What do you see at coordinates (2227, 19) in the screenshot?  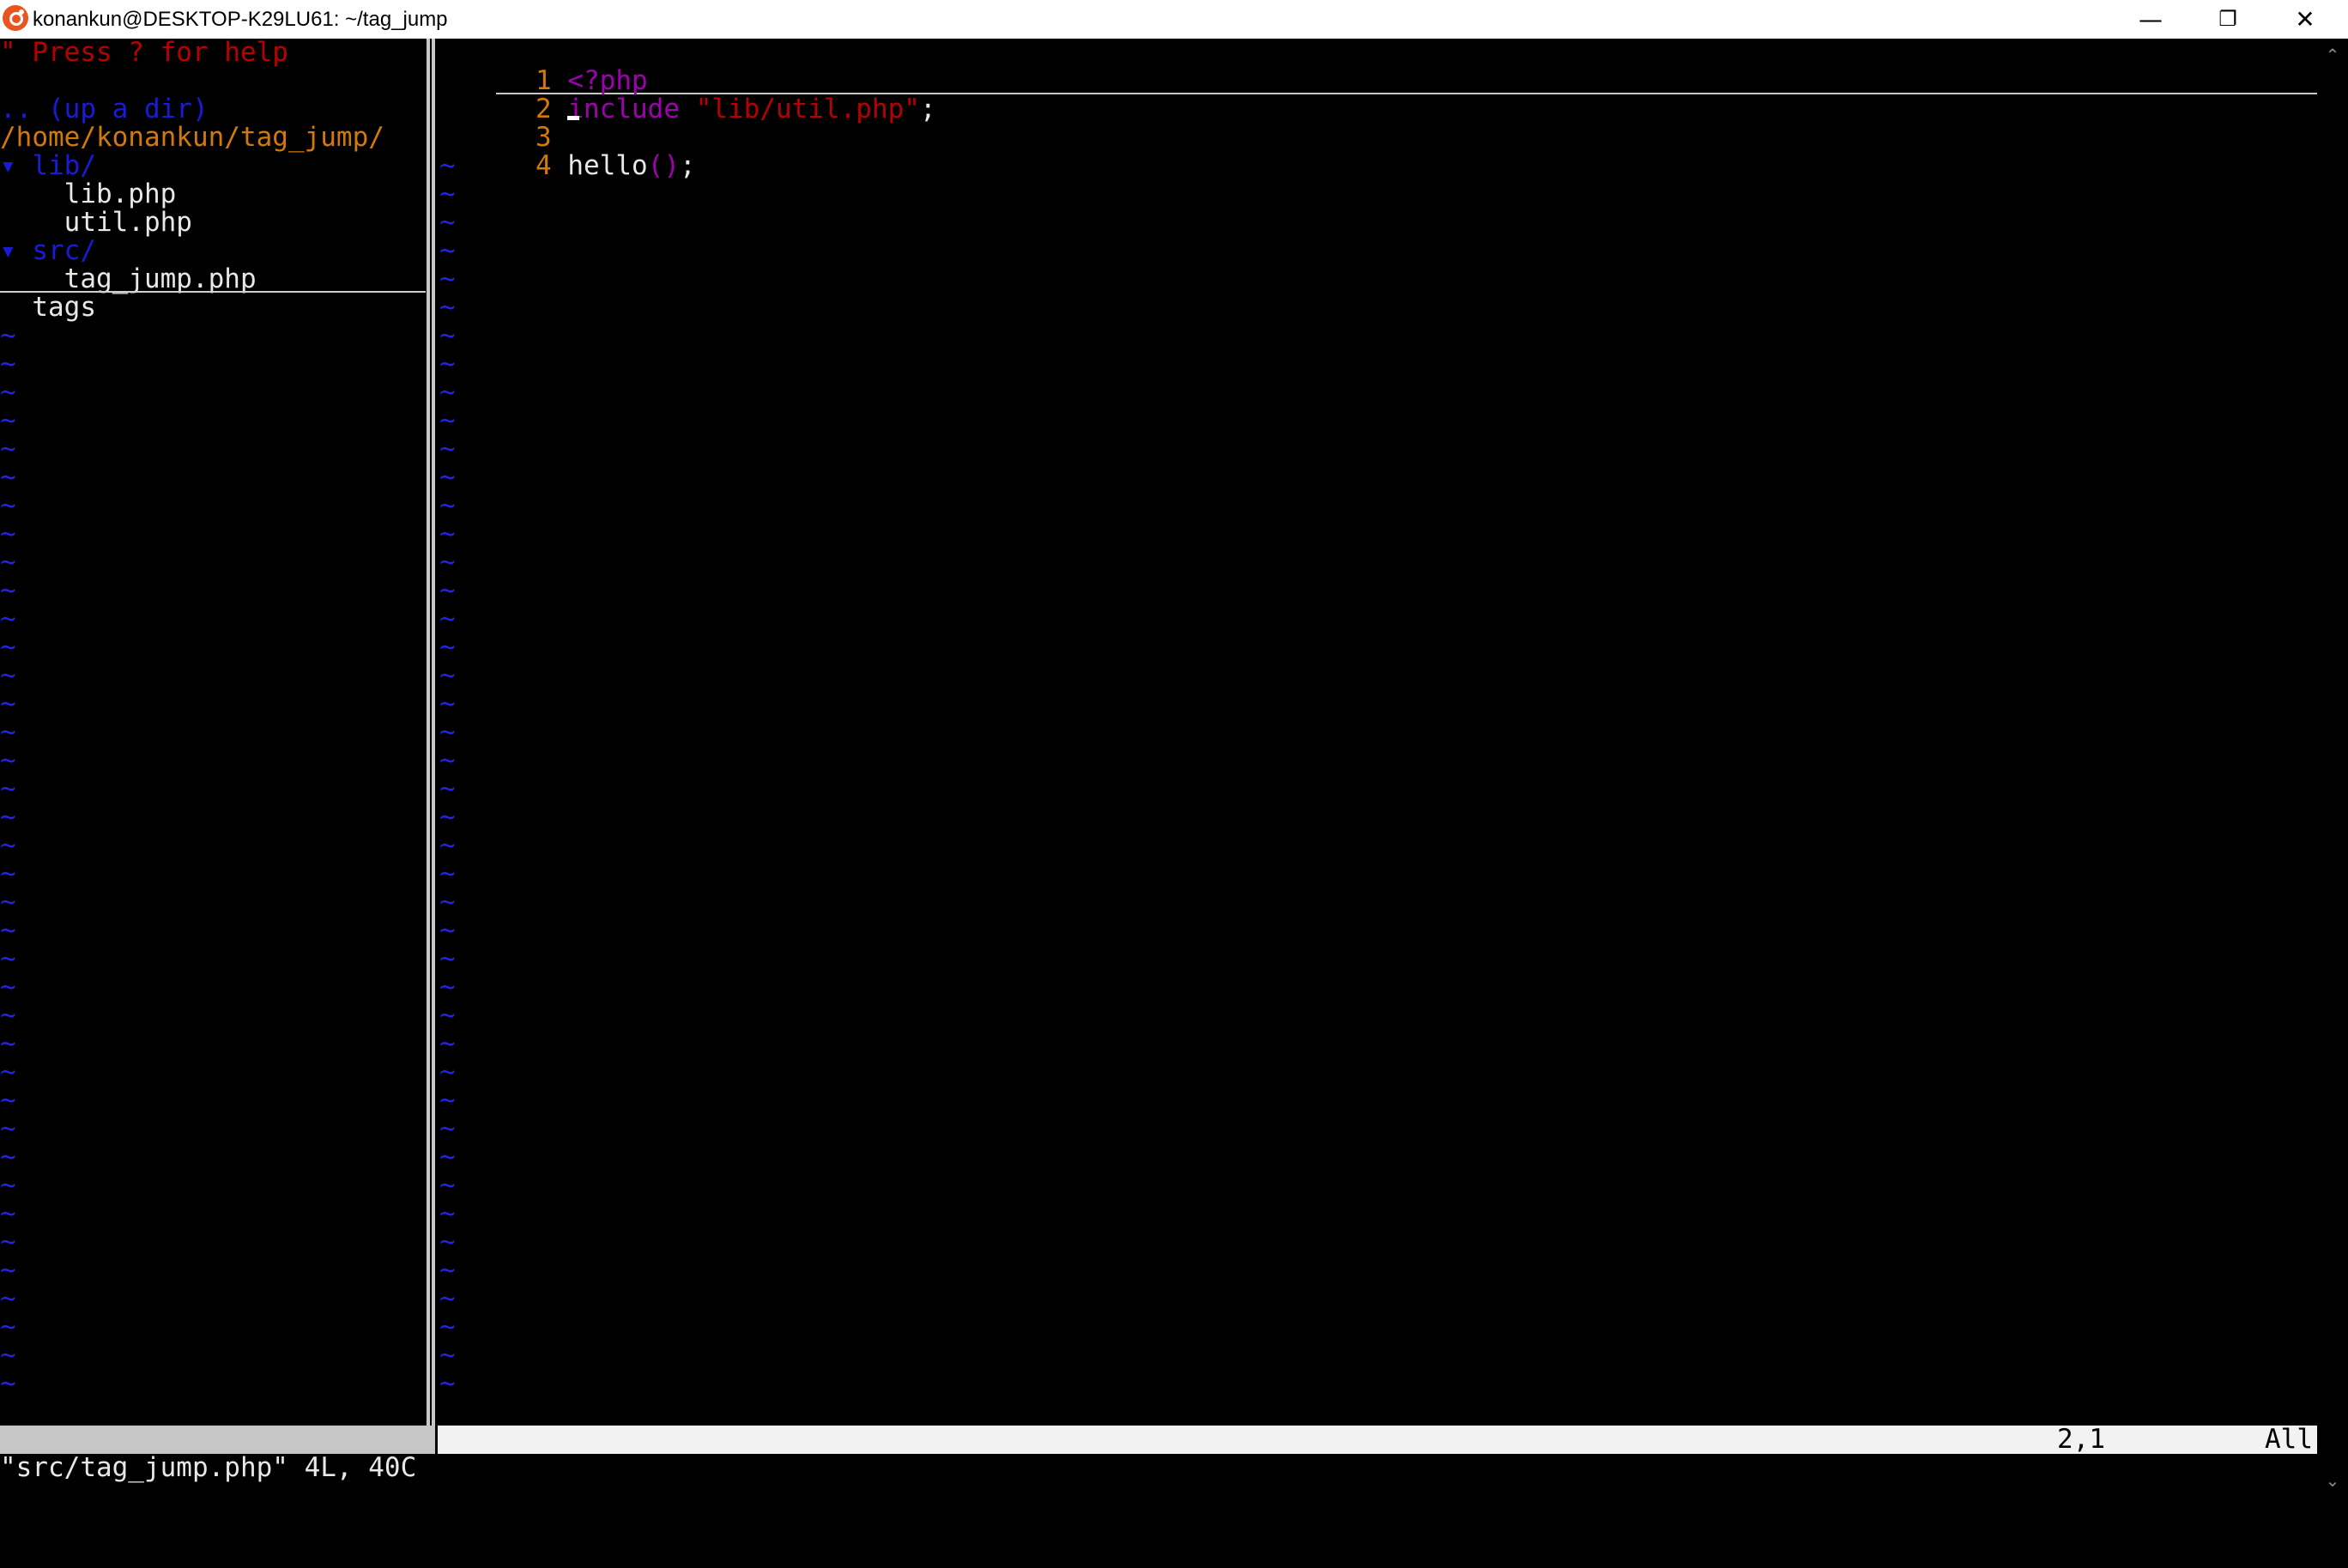 I see `restore-button: ❐` at bounding box center [2227, 19].